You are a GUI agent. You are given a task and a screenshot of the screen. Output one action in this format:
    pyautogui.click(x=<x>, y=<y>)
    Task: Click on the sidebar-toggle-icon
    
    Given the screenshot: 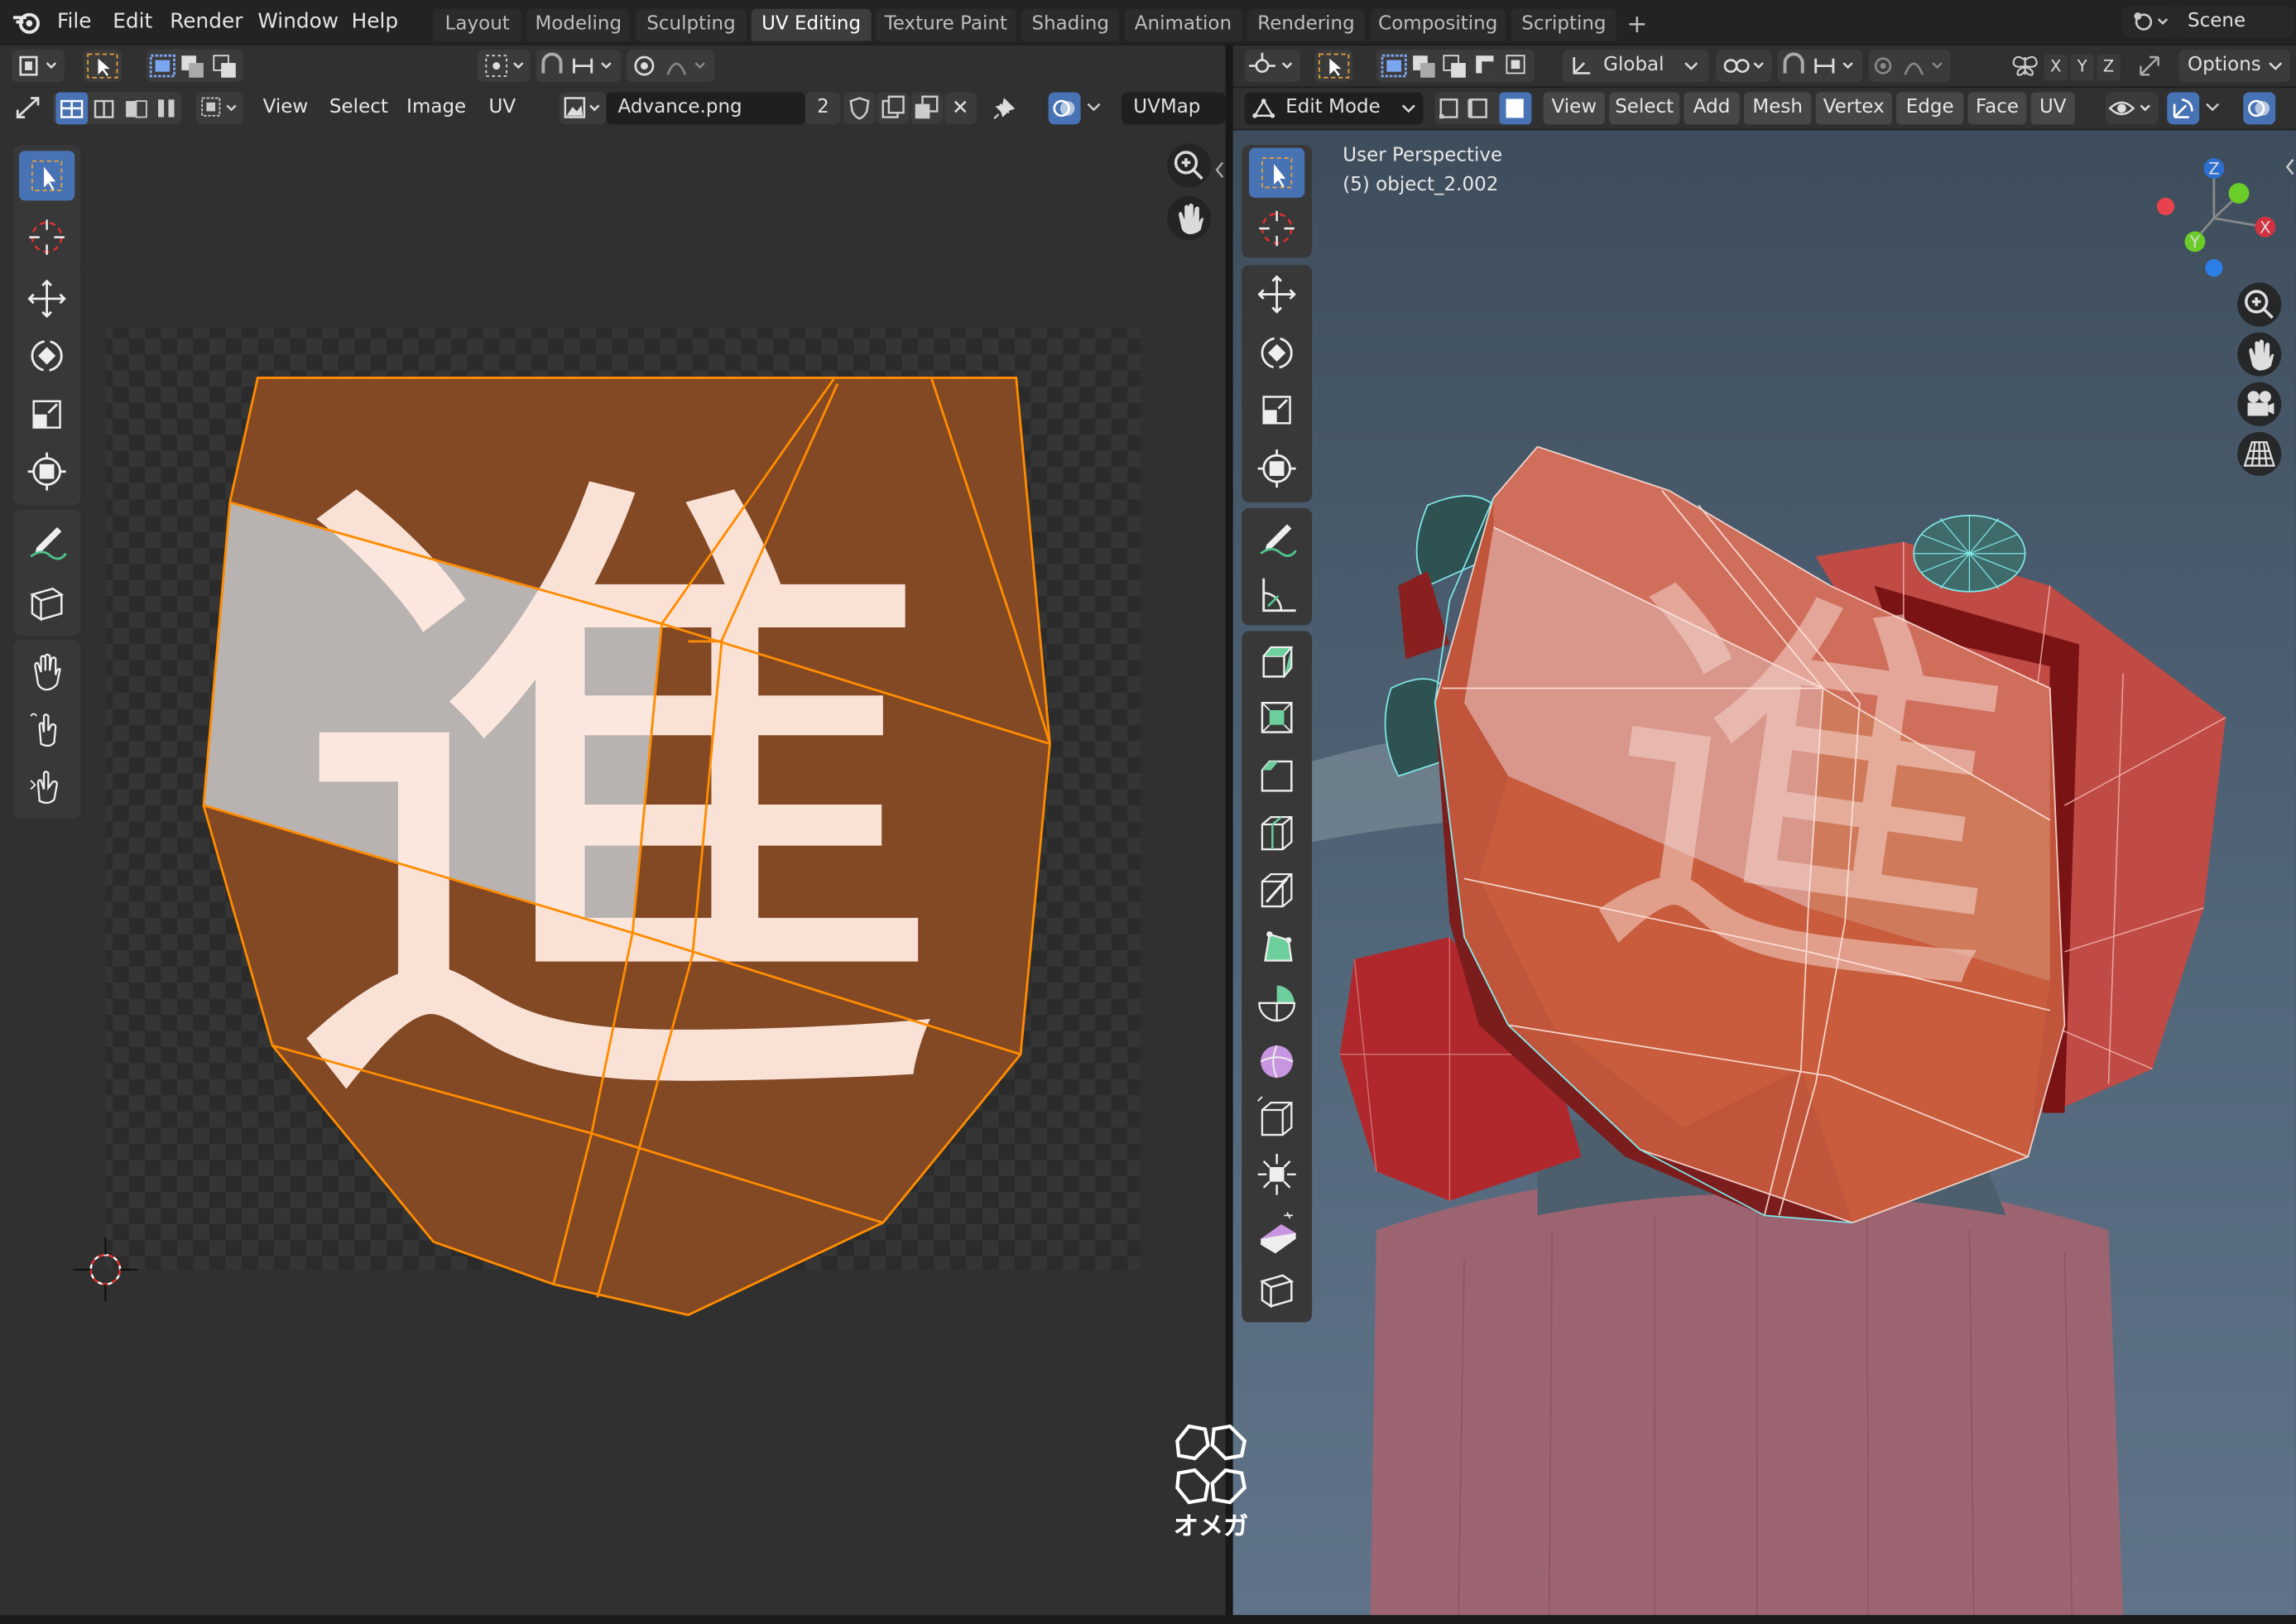 What is the action you would take?
    pyautogui.click(x=1220, y=170)
    